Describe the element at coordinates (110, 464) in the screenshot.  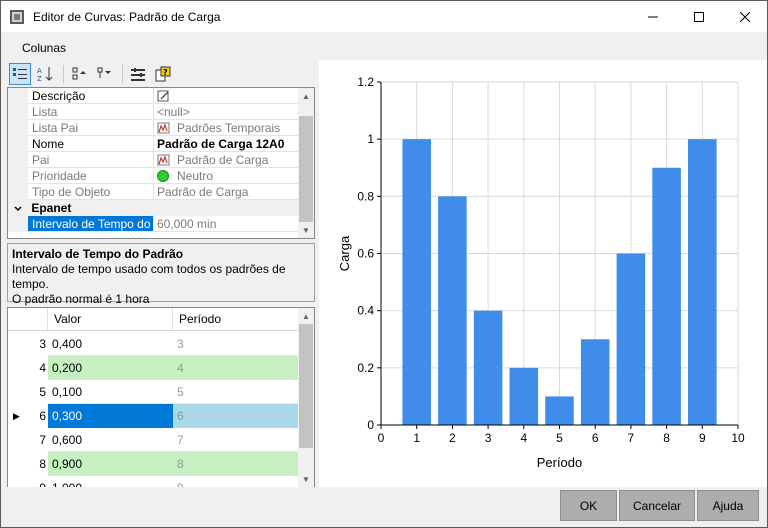
I see `cell-valor: 0,900` at that location.